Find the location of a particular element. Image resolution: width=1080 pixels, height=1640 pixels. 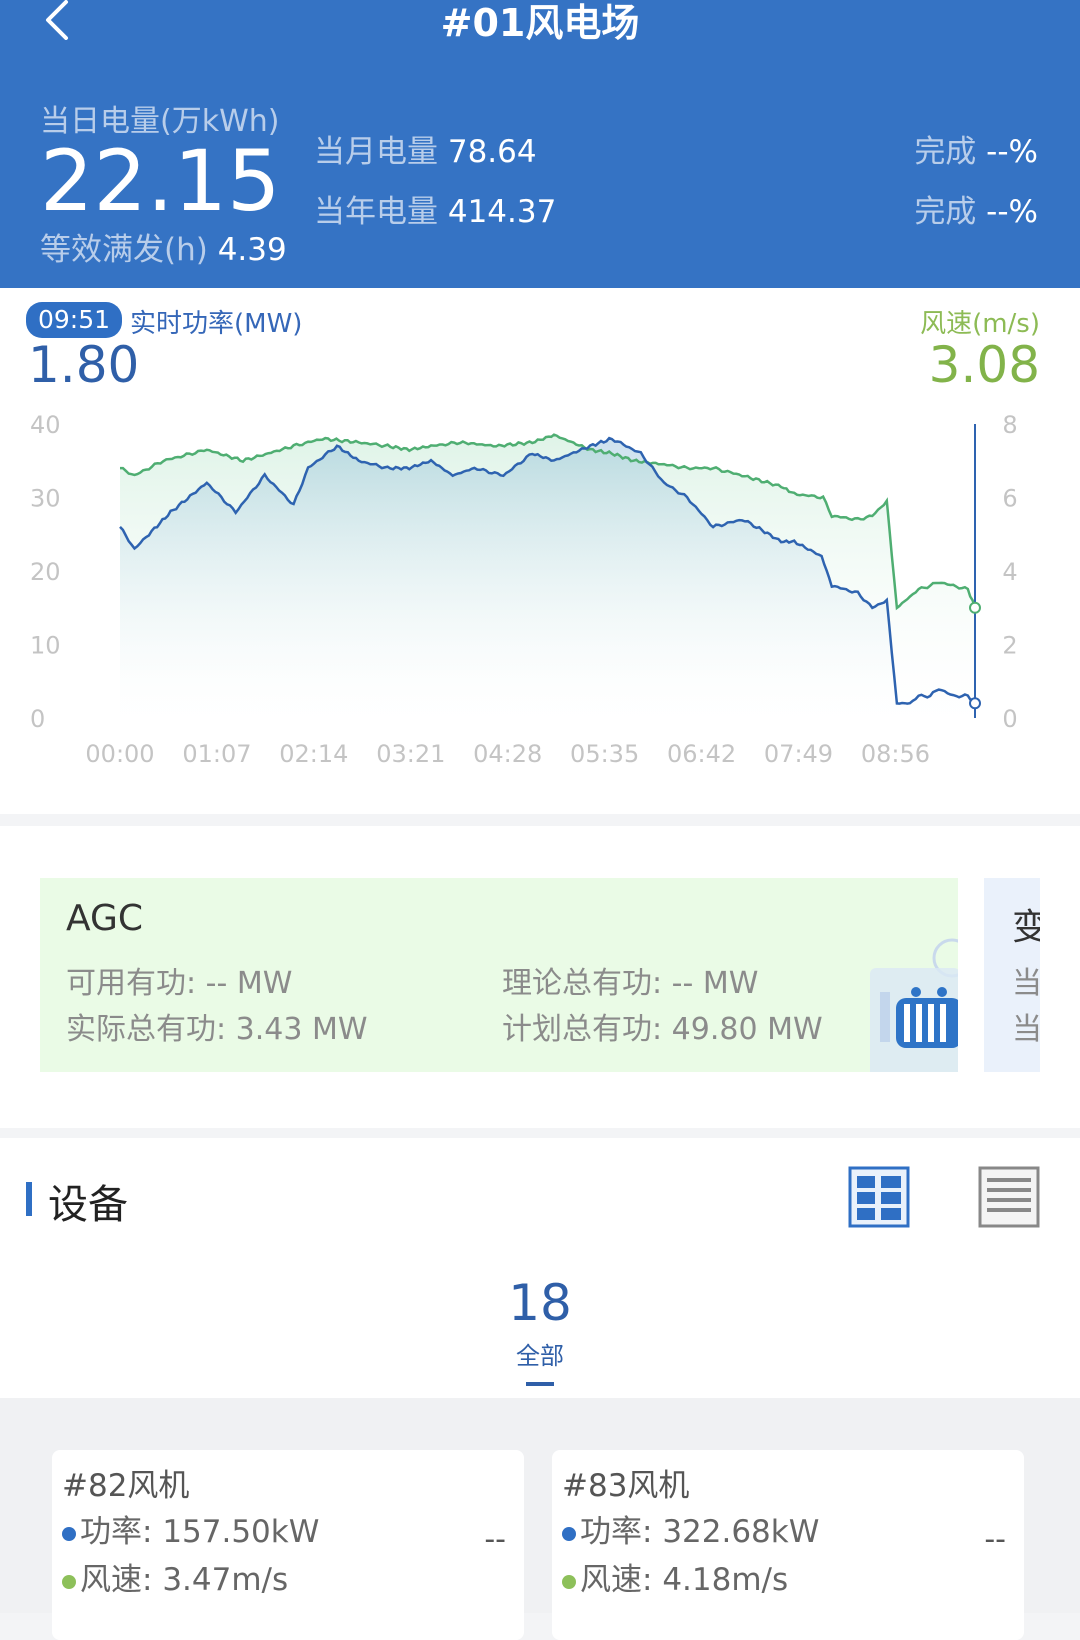

y-right-tick: 2 is located at coordinates (1009, 646).